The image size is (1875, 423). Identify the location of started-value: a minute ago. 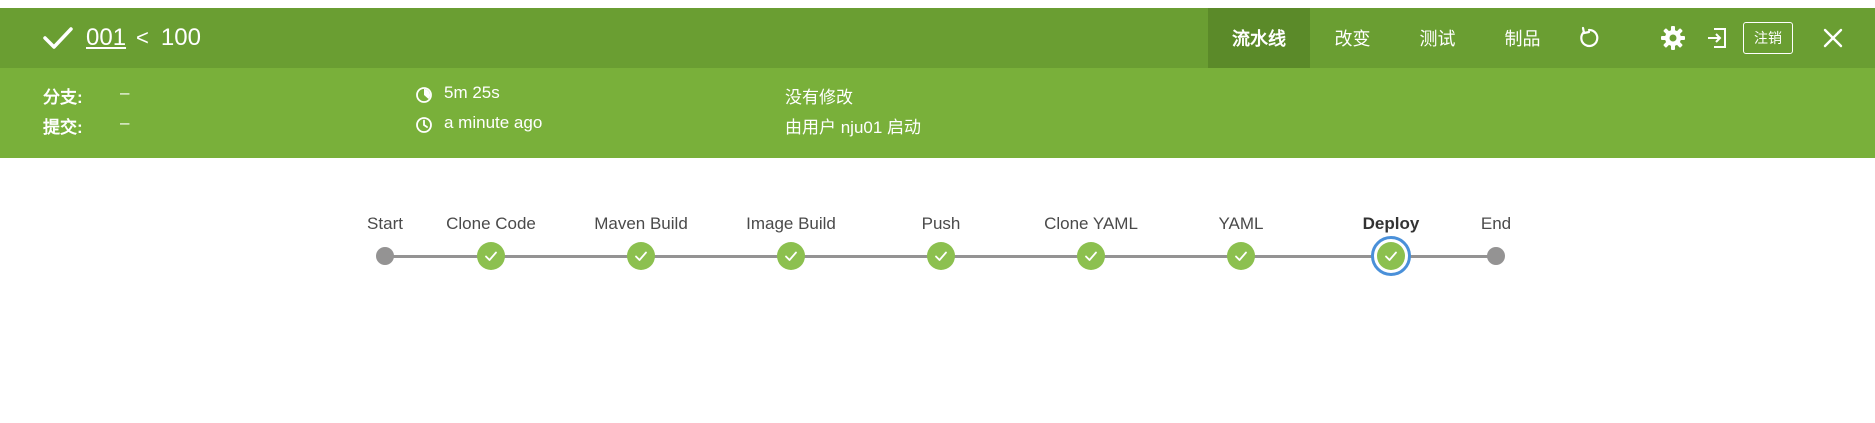
(493, 122).